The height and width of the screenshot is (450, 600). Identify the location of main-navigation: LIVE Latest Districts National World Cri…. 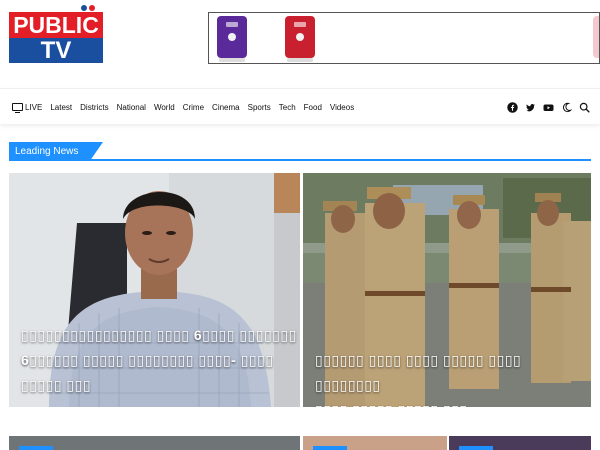
(300, 106).